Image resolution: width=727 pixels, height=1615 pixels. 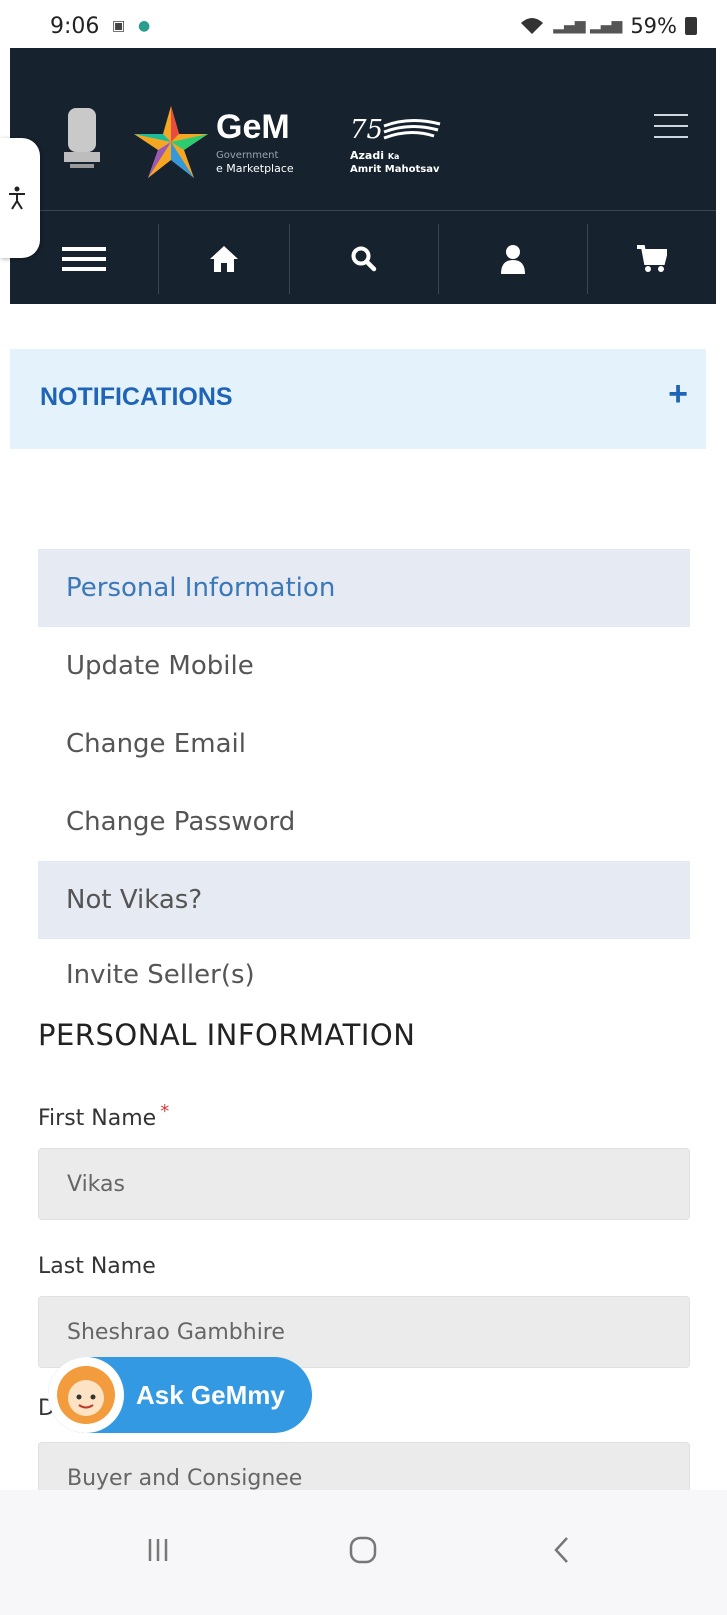 I want to click on gem-star-logo-icon, so click(x=171, y=142).